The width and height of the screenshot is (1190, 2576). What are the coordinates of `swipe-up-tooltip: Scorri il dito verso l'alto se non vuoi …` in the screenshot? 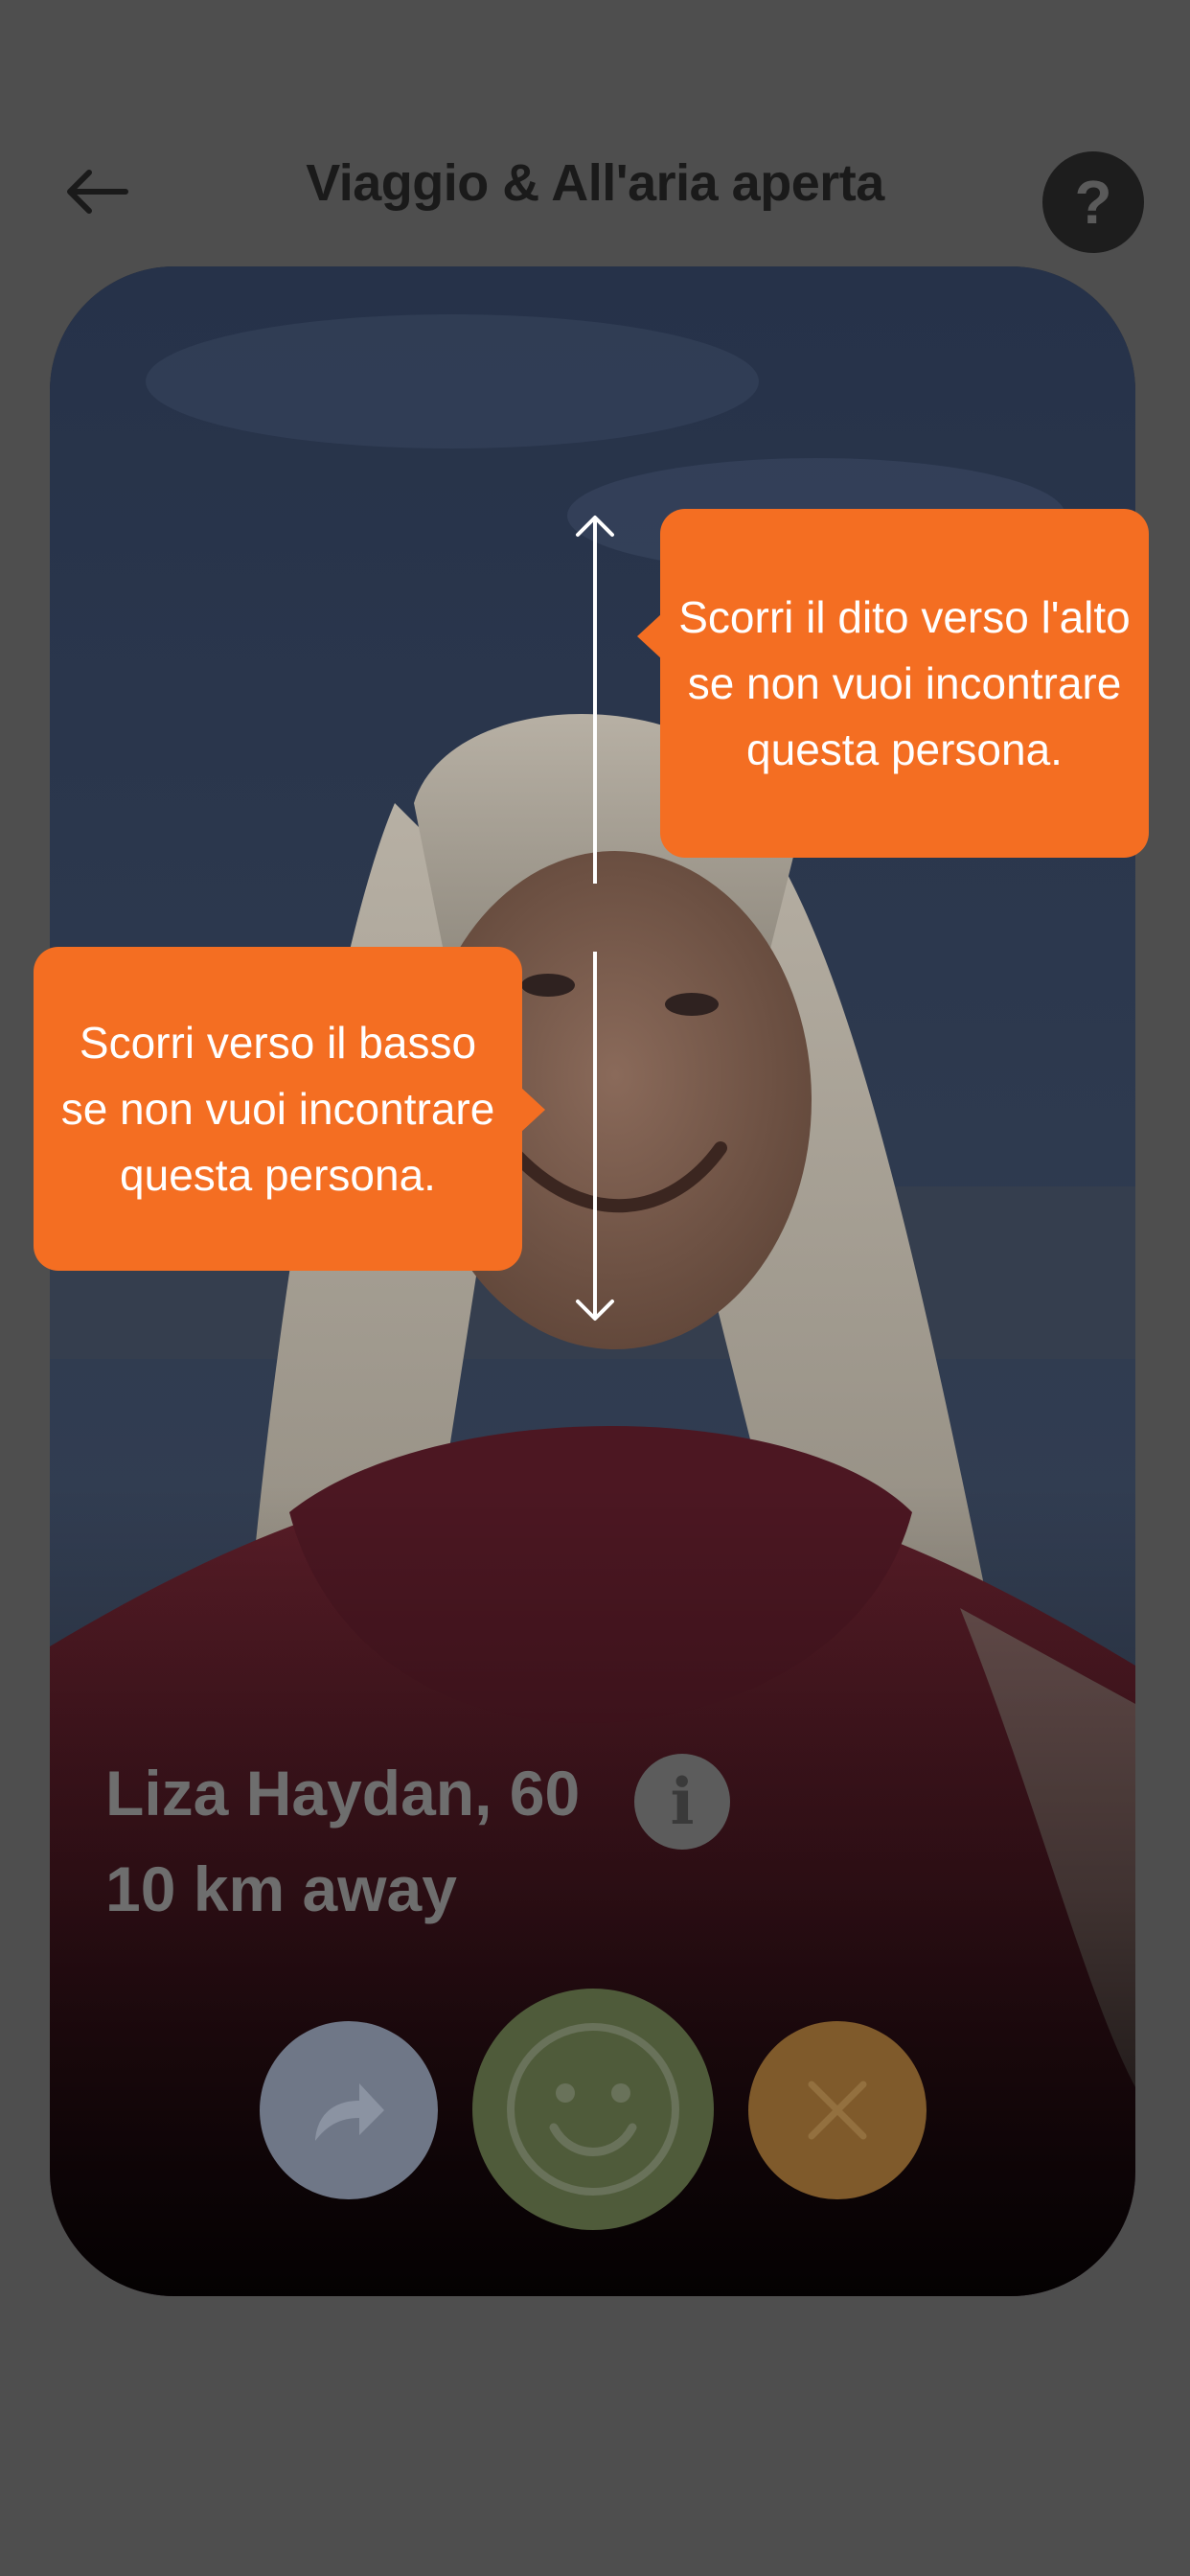 It's located at (905, 683).